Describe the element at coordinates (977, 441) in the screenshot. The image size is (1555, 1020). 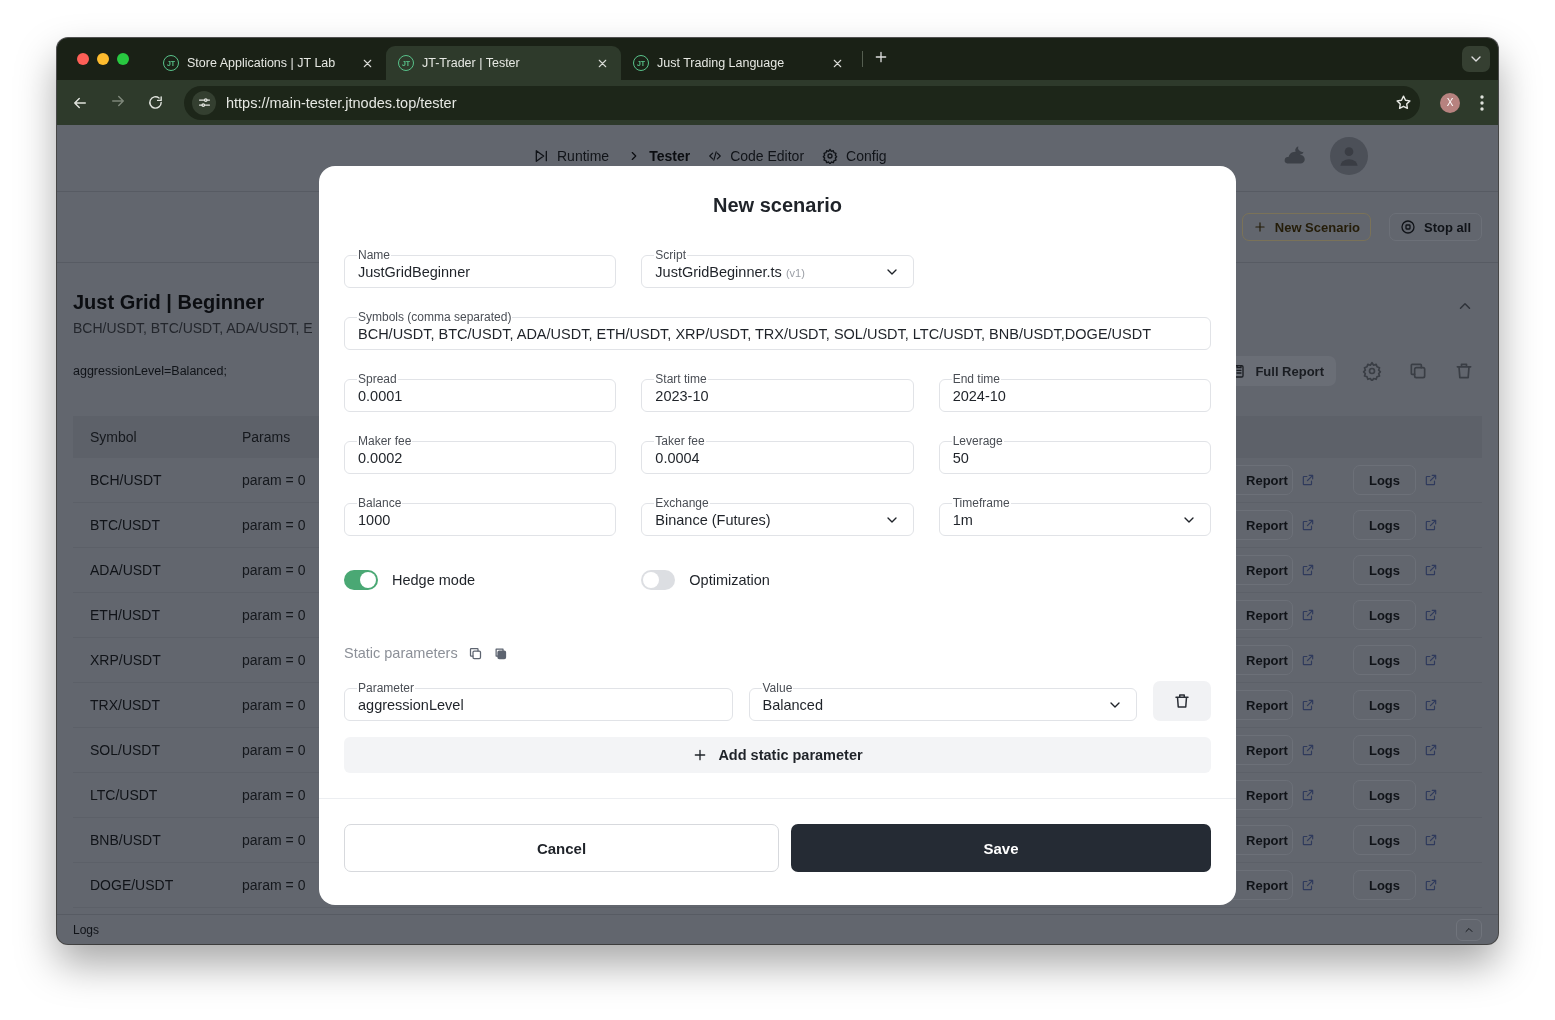
I see `field-label: Leverage` at that location.